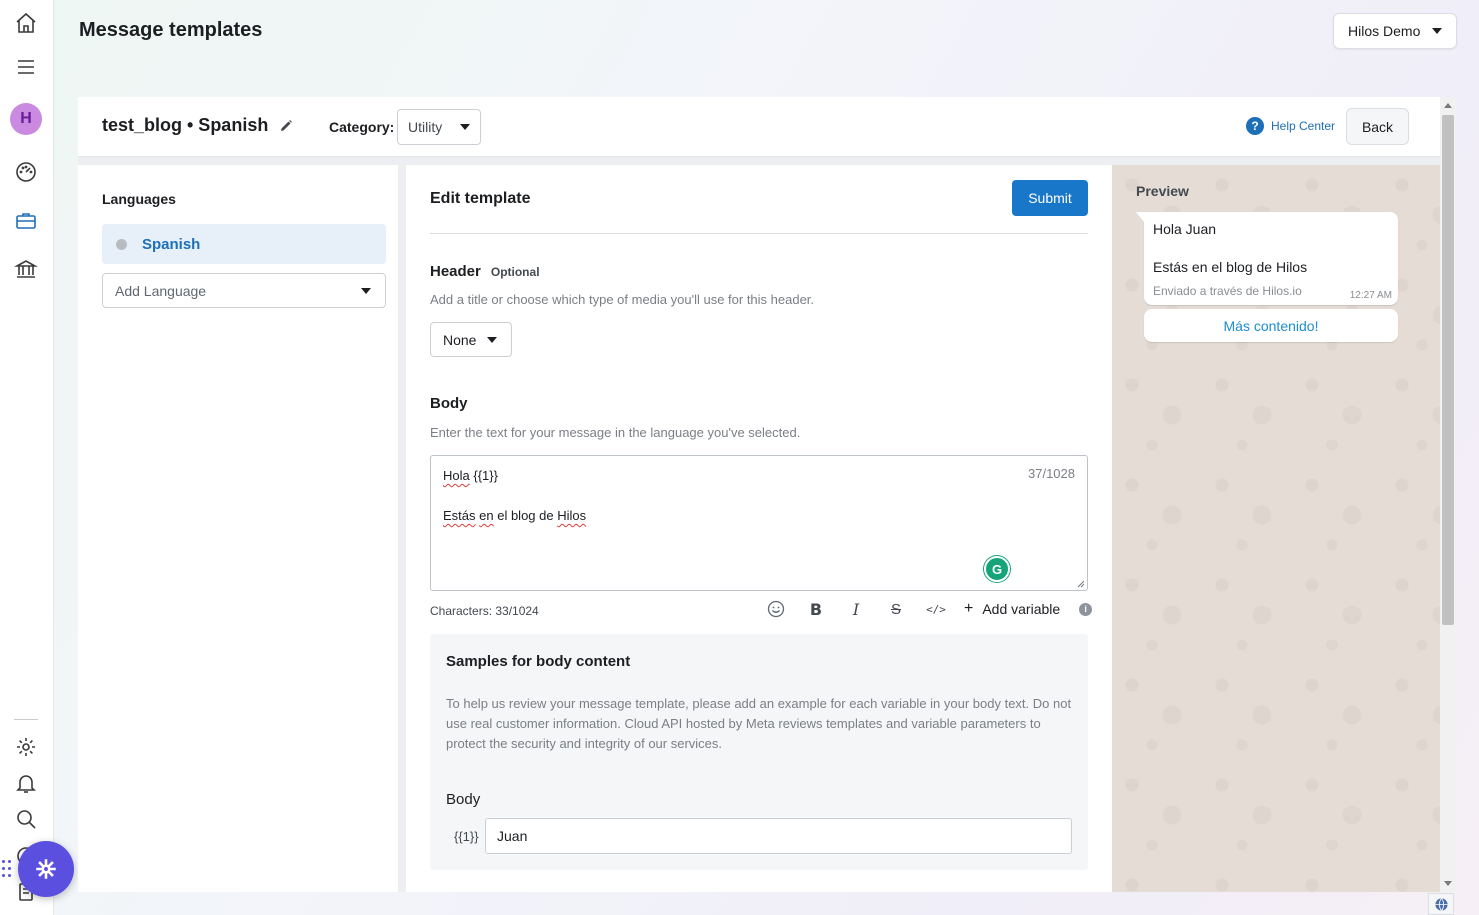 Image resolution: width=1479 pixels, height=915 pixels. What do you see at coordinates (1384, 31) in the screenshot?
I see `account-selector-label: Hilos Demo` at bounding box center [1384, 31].